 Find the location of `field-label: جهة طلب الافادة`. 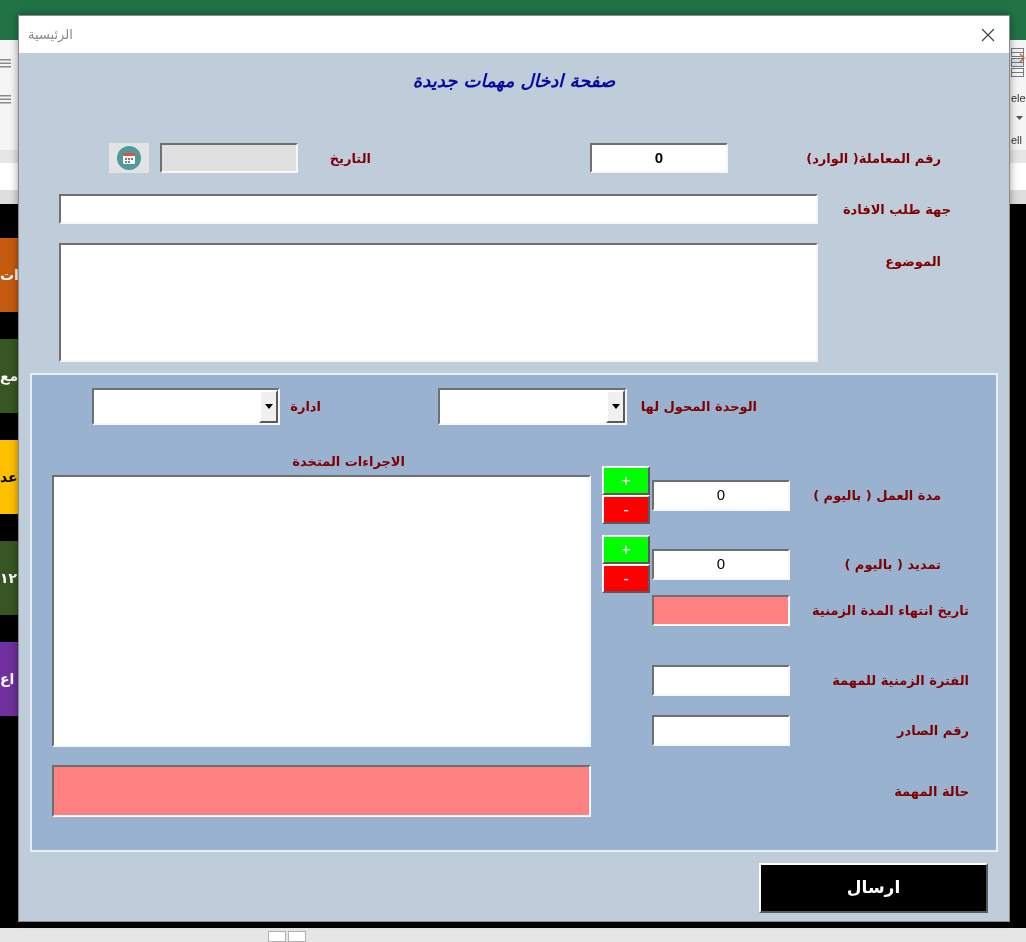

field-label: جهة طلب الافادة is located at coordinates (896, 209).